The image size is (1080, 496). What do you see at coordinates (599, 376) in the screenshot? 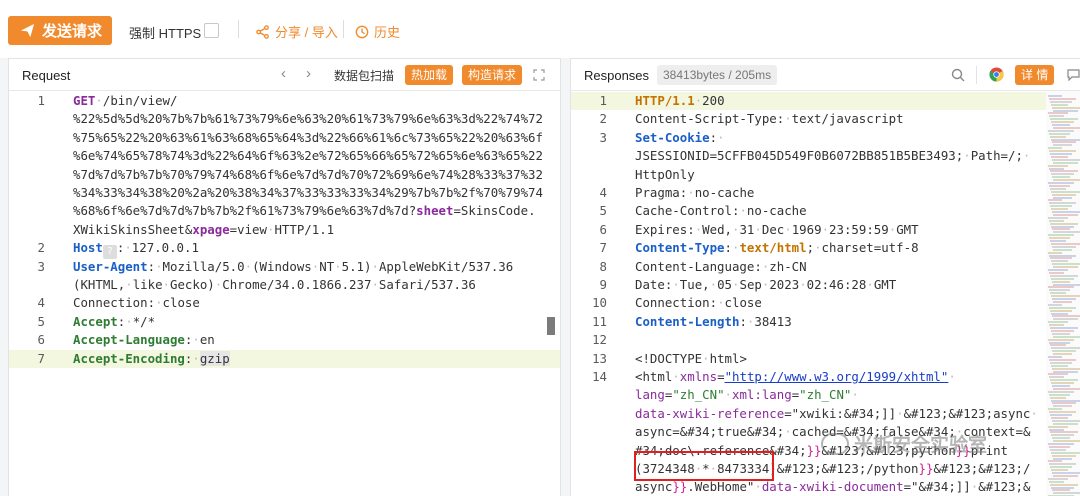
I see `line-number: 14` at bounding box center [599, 376].